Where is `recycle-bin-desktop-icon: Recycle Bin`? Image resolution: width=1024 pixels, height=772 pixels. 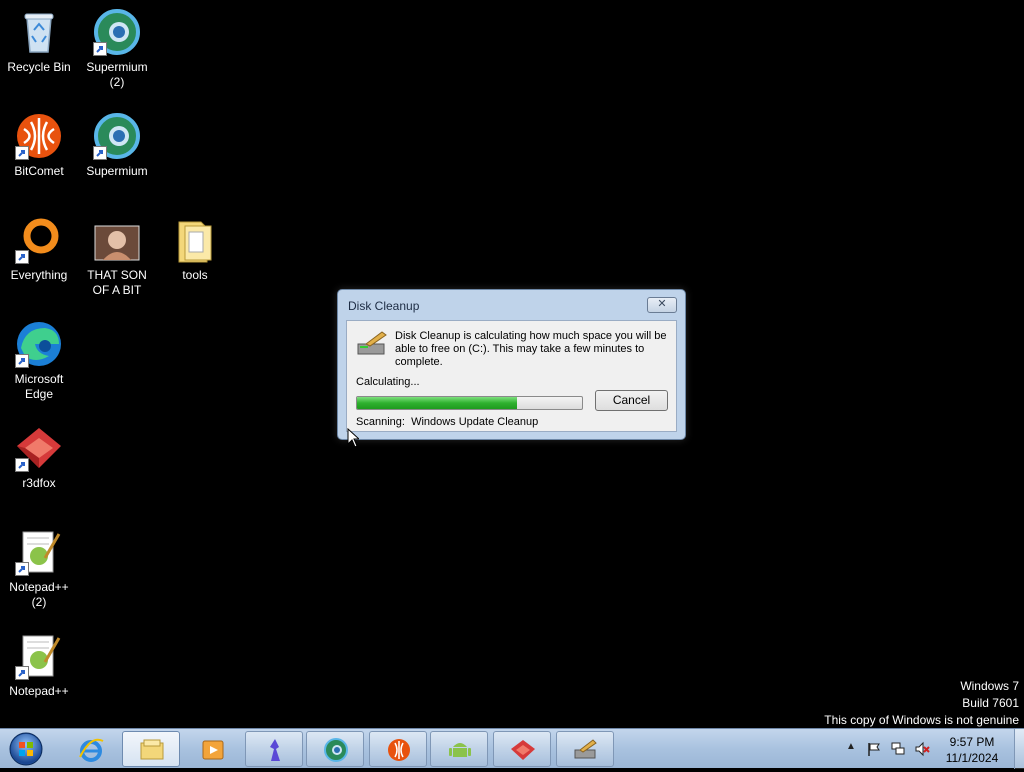 recycle-bin-desktop-icon: Recycle Bin is located at coordinates (39, 41).